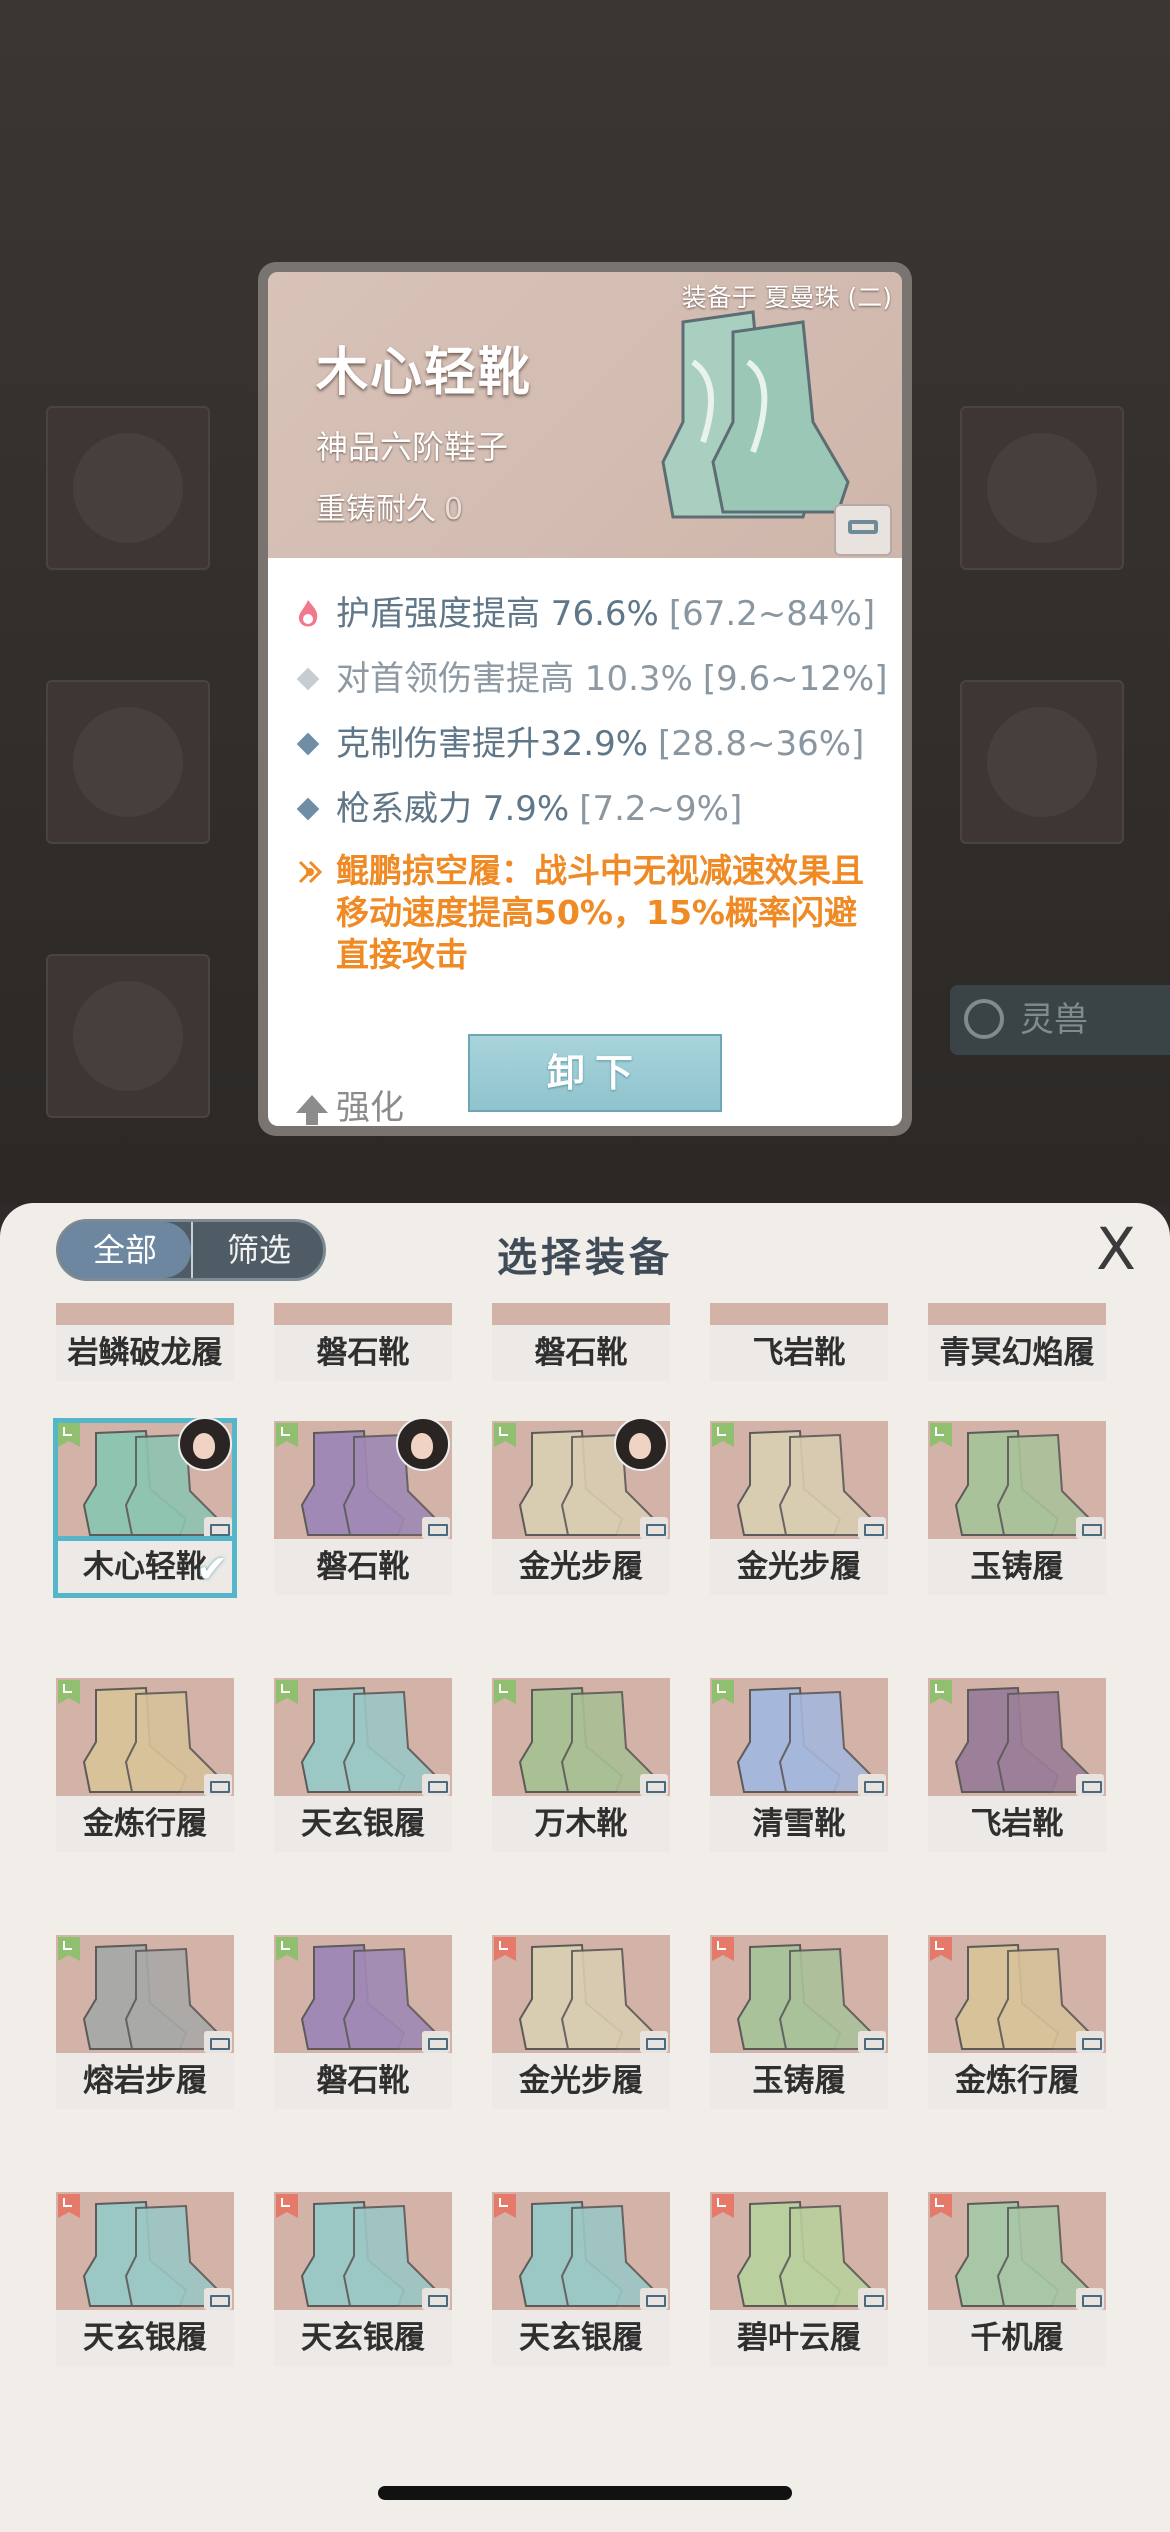 The height and width of the screenshot is (2532, 1170). Describe the element at coordinates (145, 1508) in the screenshot. I see `equipment-cell: 木心轻靴 ✔` at that location.